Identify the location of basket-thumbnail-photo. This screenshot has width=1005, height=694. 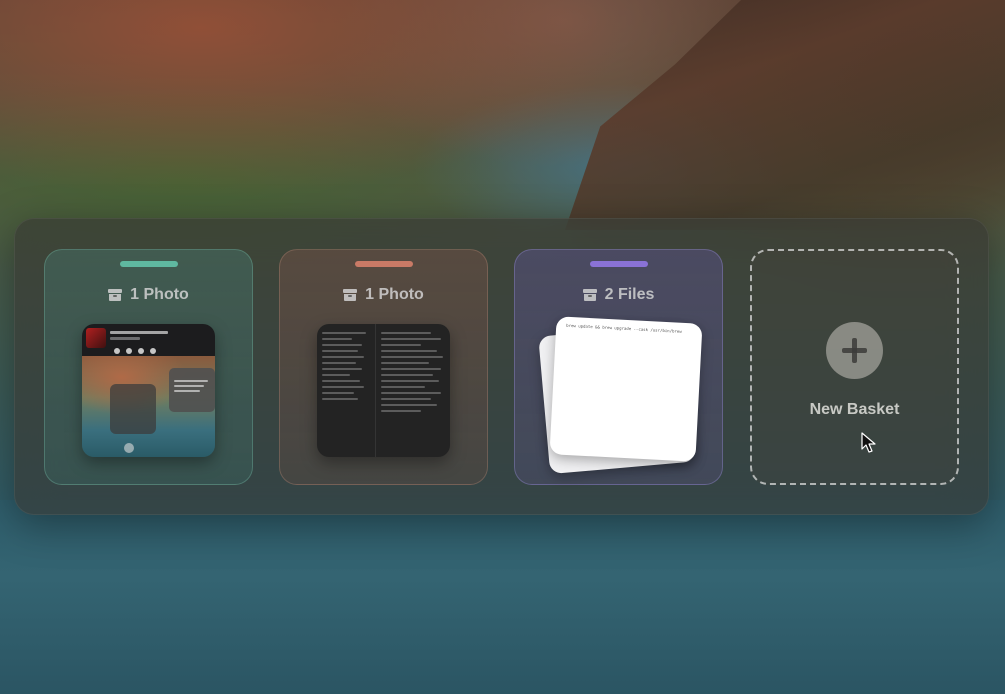
(148, 390).